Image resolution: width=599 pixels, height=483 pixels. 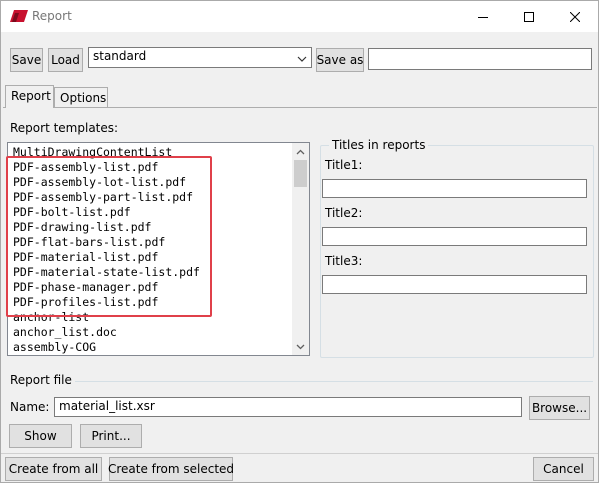 I want to click on footer-divider, so click(x=299, y=453).